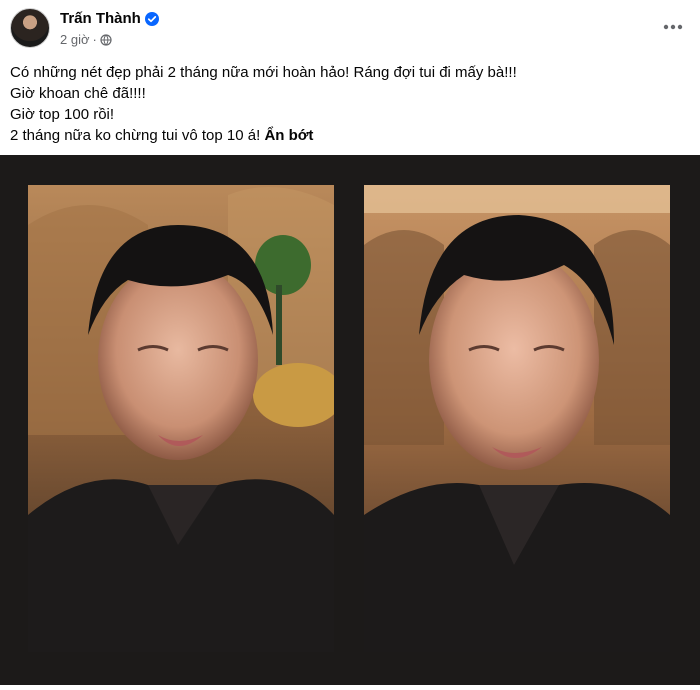 Image resolution: width=700 pixels, height=690 pixels. Describe the element at coordinates (288, 135) in the screenshot. I see `see-less-link: Ẩn bớt` at that location.